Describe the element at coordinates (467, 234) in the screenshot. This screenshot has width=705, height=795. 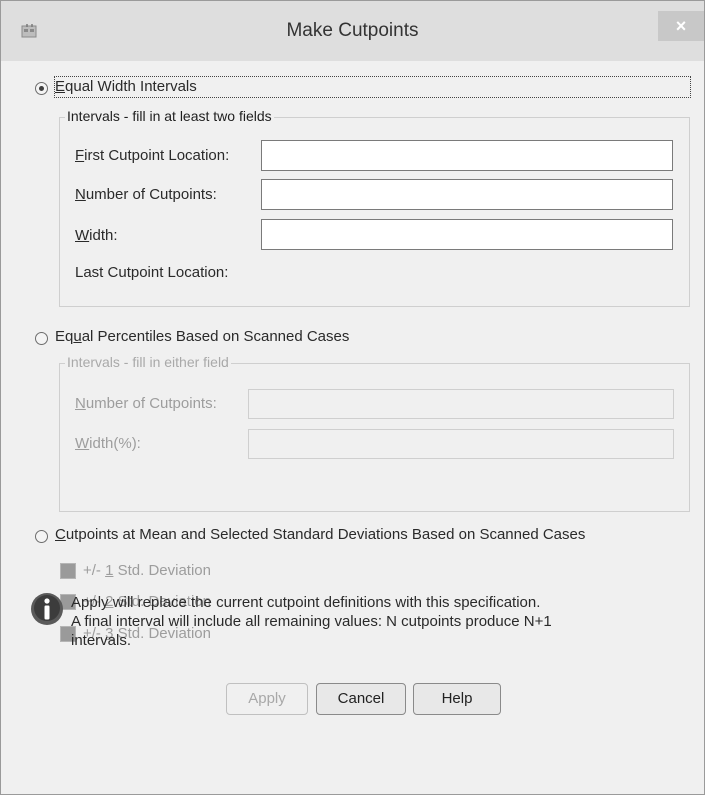
I see `width-input` at that location.